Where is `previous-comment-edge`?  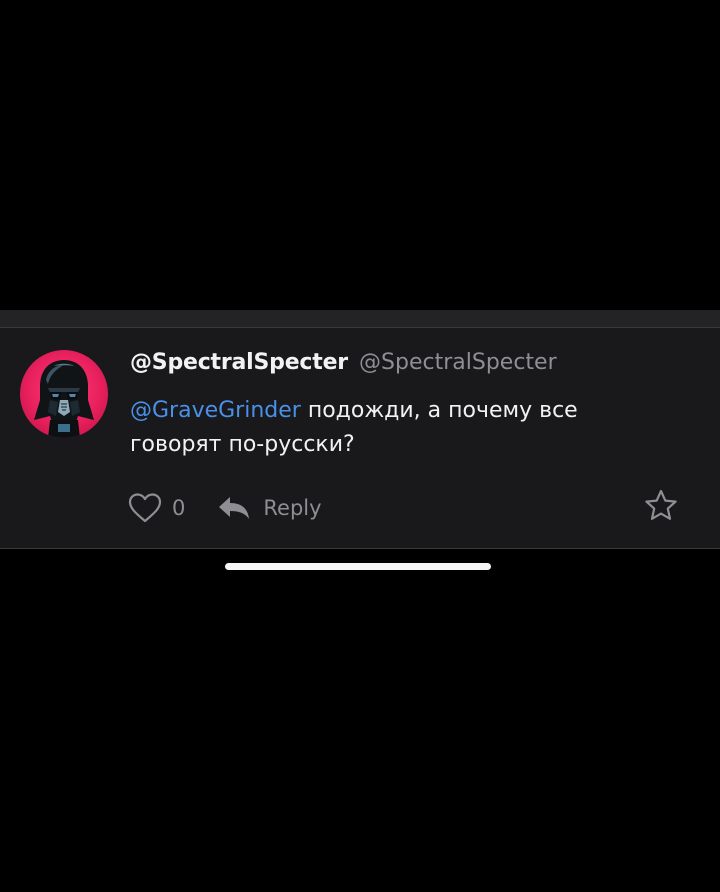
previous-comment-edge is located at coordinates (360, 318).